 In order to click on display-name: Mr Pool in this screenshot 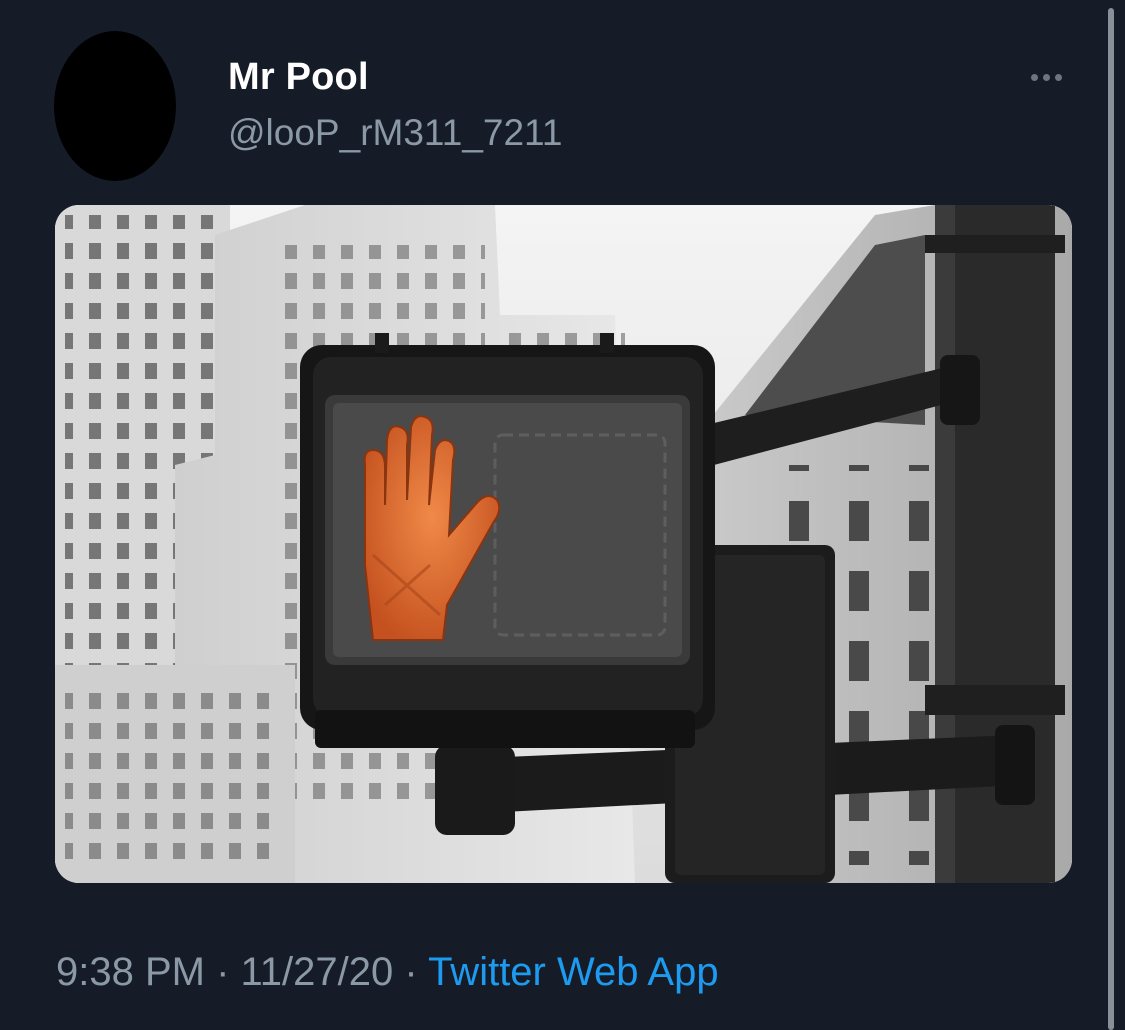, I will do `click(298, 77)`.